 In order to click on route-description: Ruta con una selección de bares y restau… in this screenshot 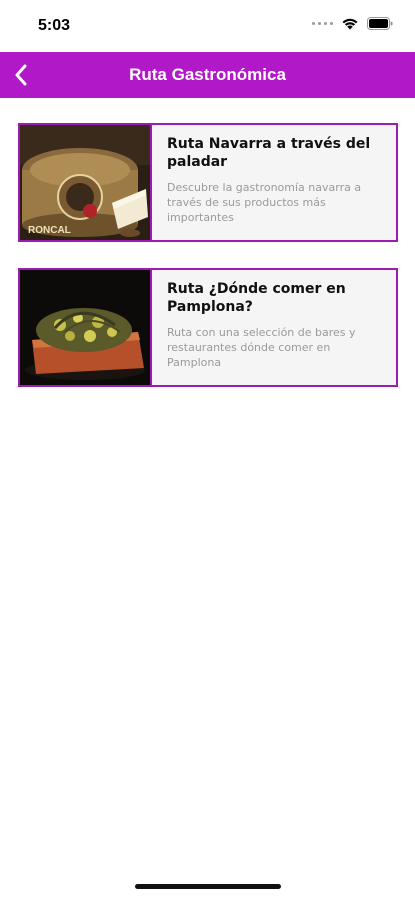, I will do `click(261, 347)`.